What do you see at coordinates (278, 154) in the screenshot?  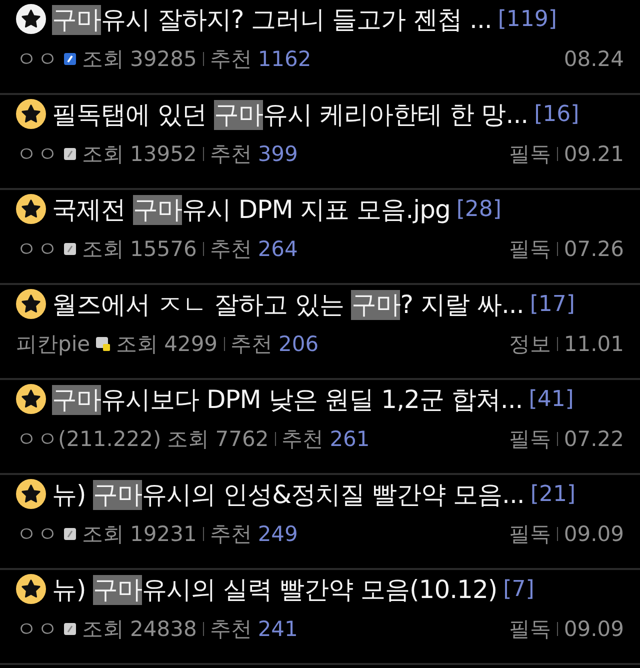 I see `recommend-count: 399` at bounding box center [278, 154].